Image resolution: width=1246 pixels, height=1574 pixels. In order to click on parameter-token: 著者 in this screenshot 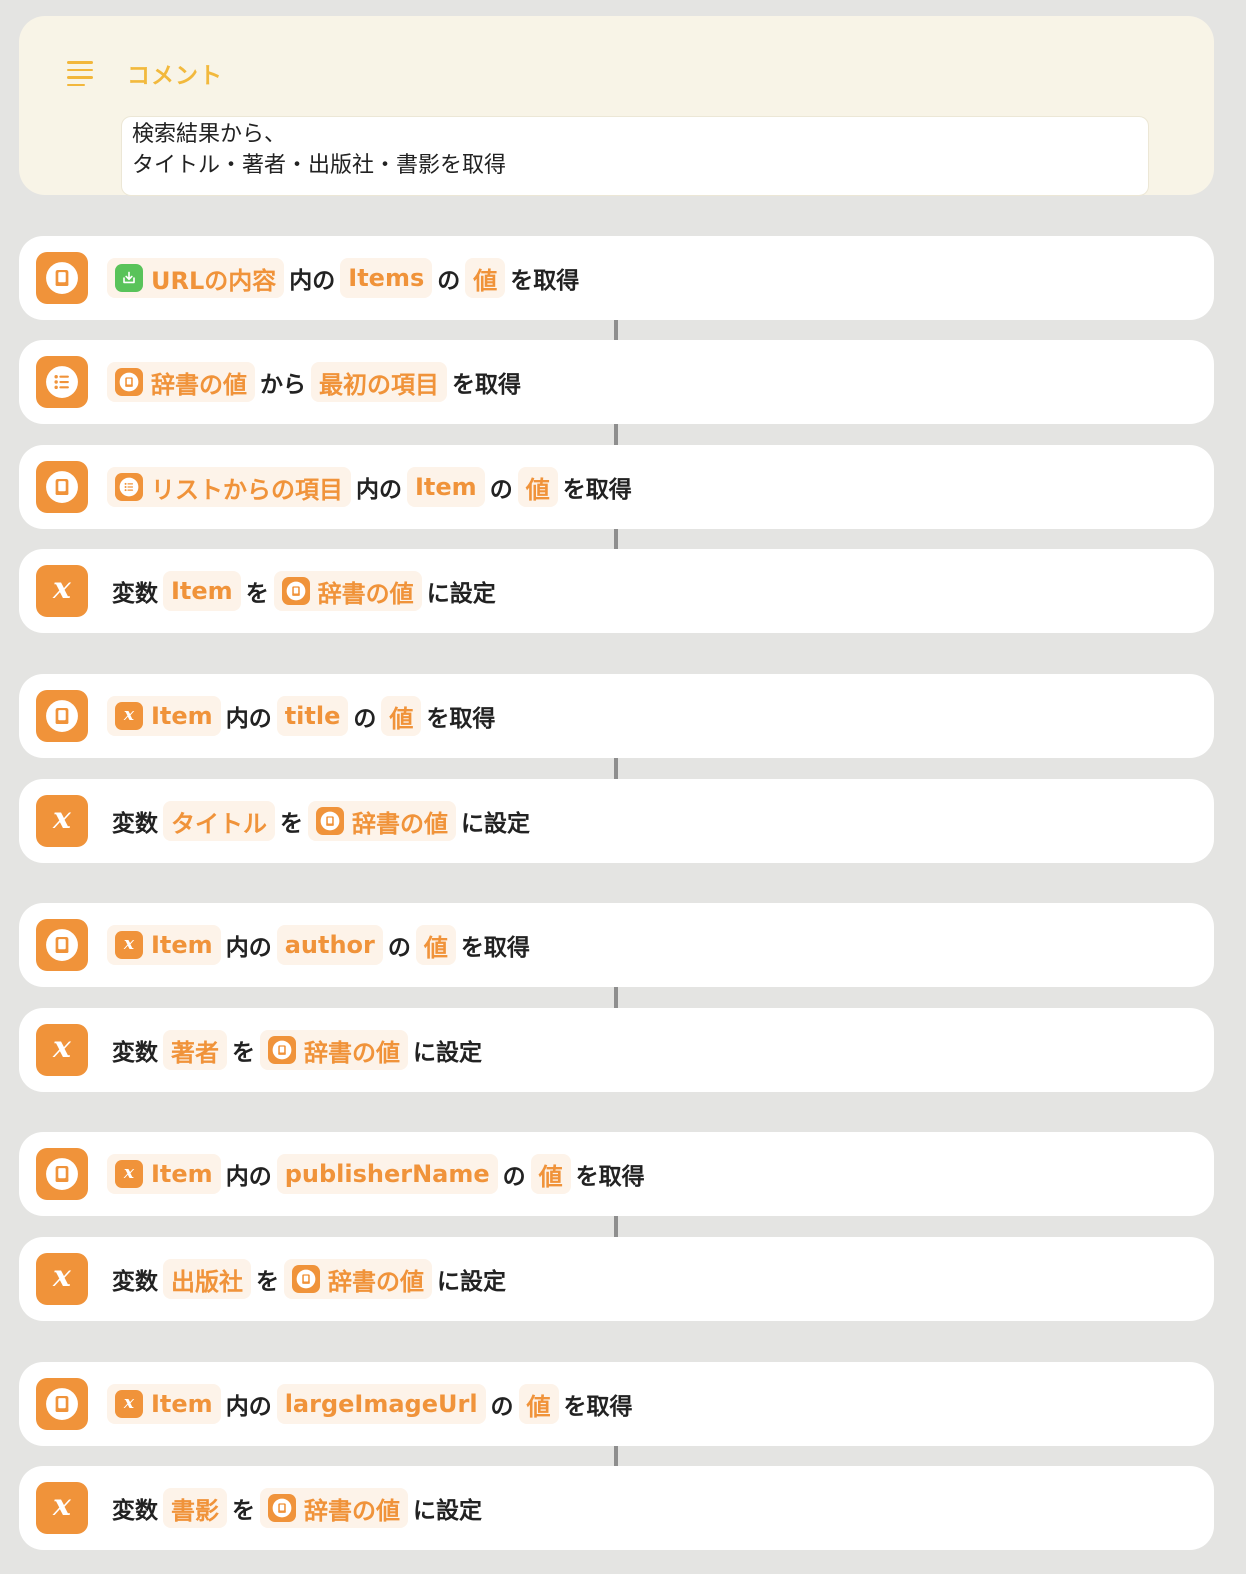, I will do `click(195, 1050)`.